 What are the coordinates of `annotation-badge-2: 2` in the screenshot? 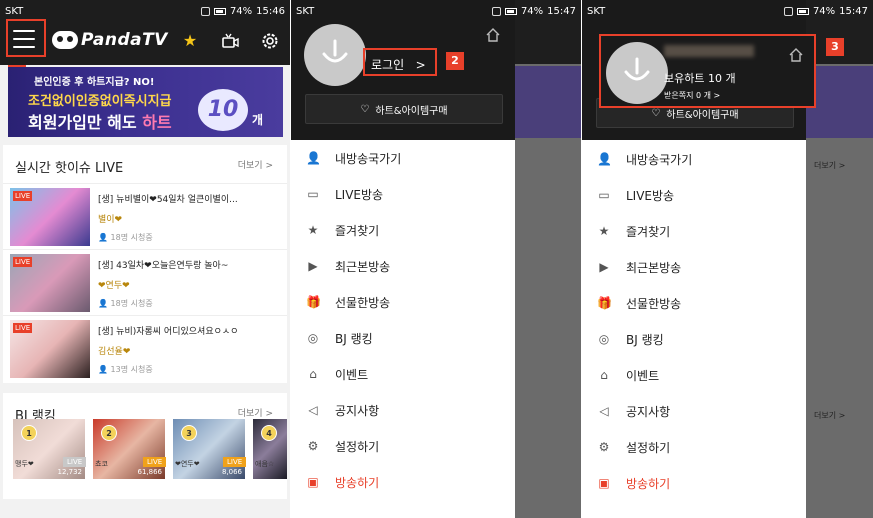 It's located at (455, 61).